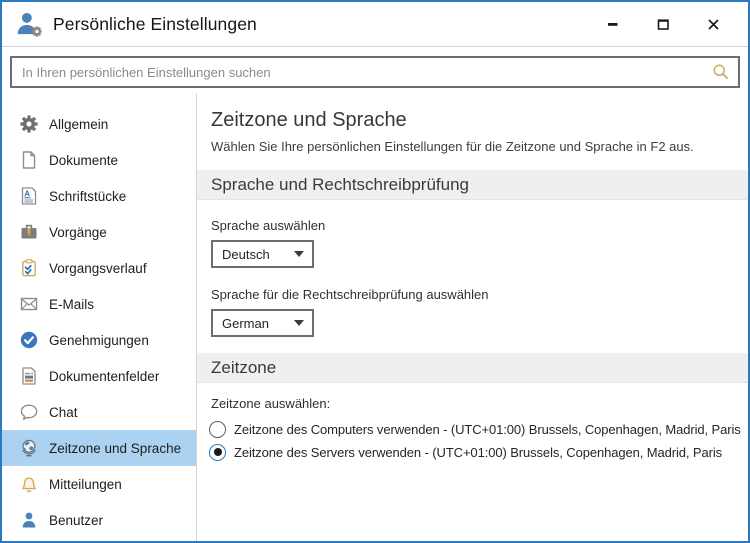 The height and width of the screenshot is (543, 750). I want to click on sidebar-item-label: Zeitzone und Sprache, so click(115, 448).